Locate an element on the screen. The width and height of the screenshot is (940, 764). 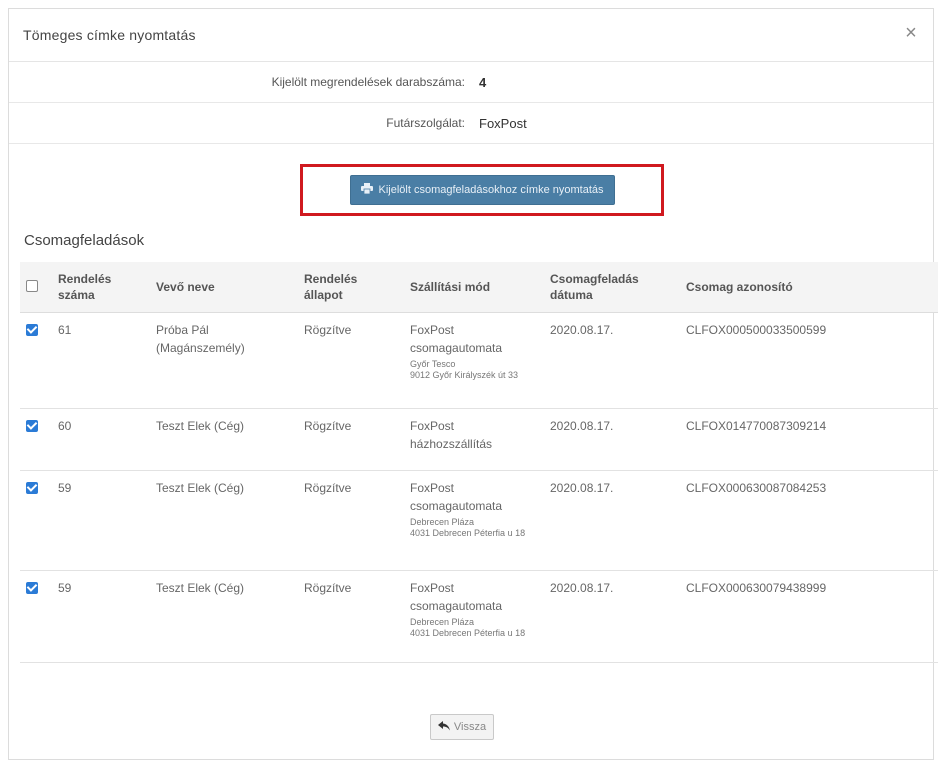
courier-value: FoxPost is located at coordinates (503, 123).